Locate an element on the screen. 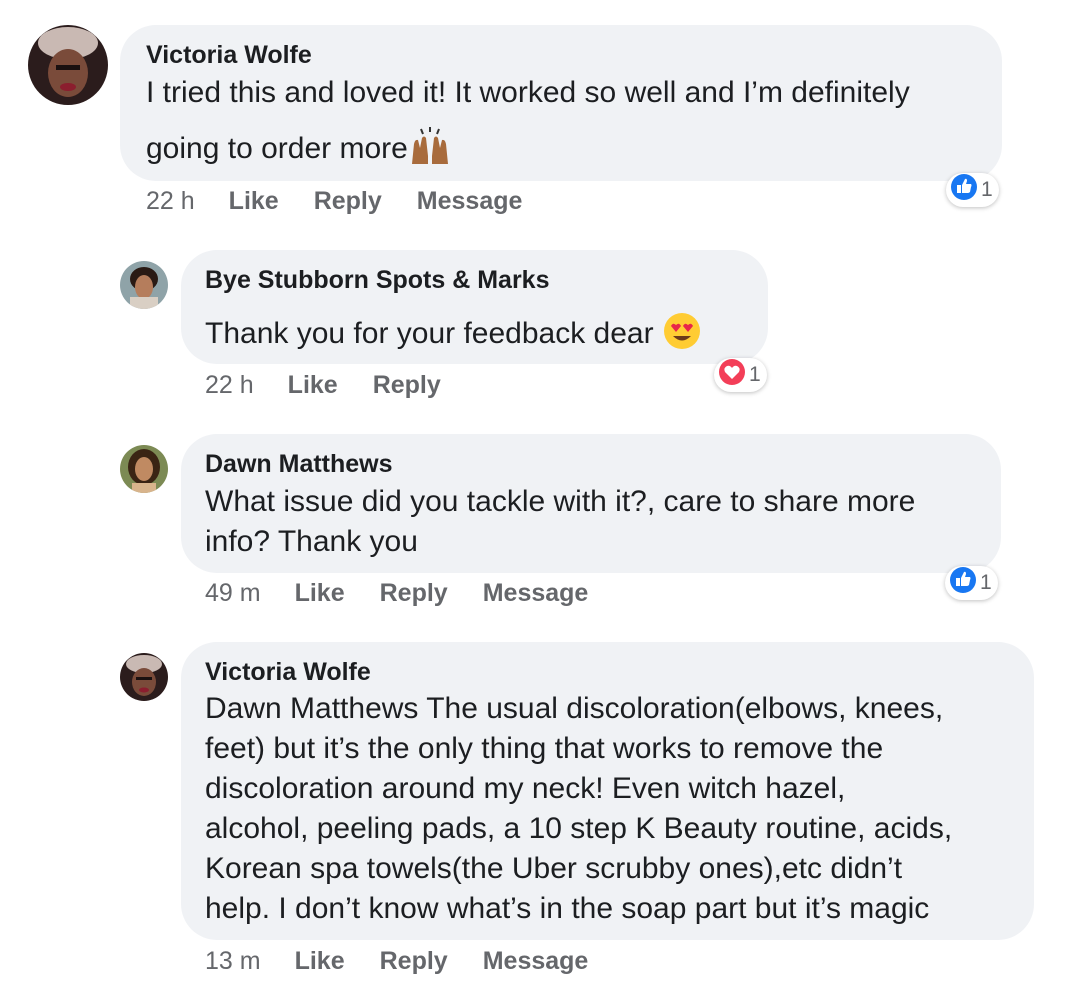 This screenshot has width=1069, height=985. comment-actions: 49 m Like Reply Message is located at coordinates (396, 593).